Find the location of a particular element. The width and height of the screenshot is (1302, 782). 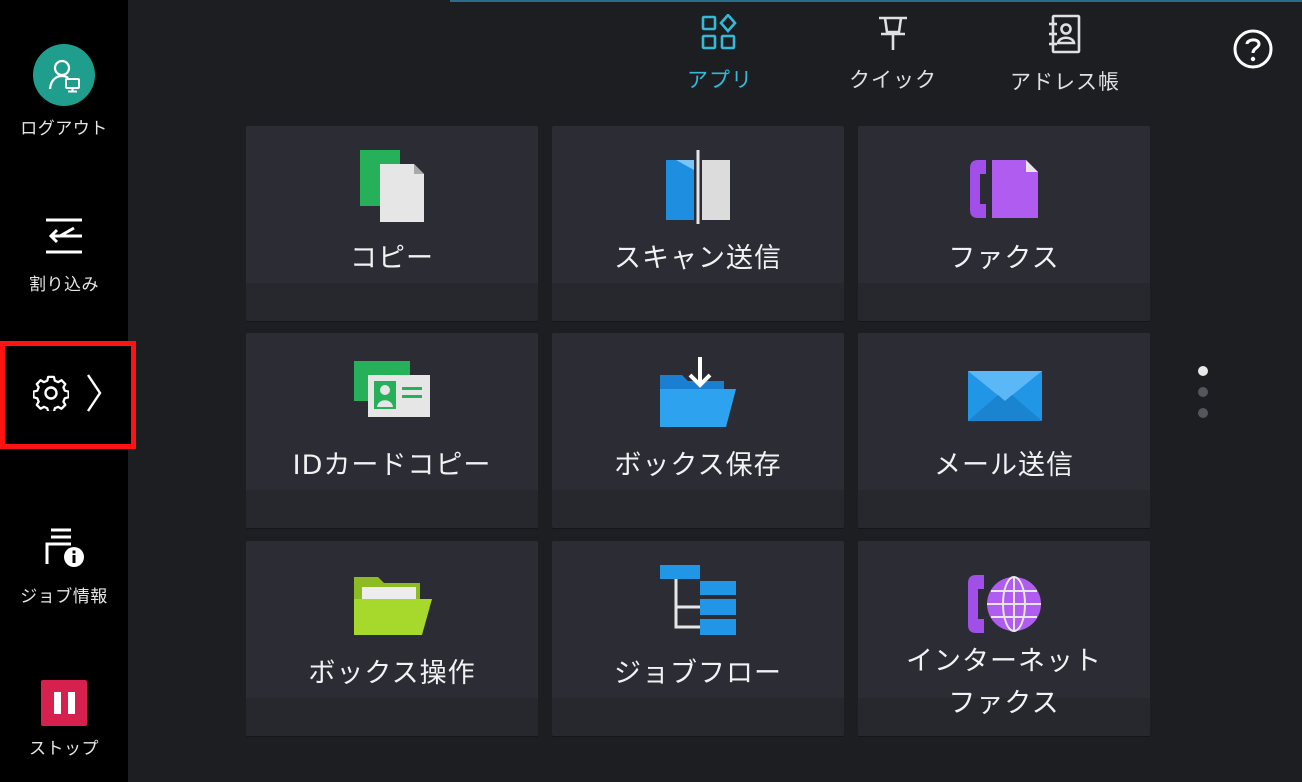

app-label: インターネット ファクス is located at coordinates (1004, 683).